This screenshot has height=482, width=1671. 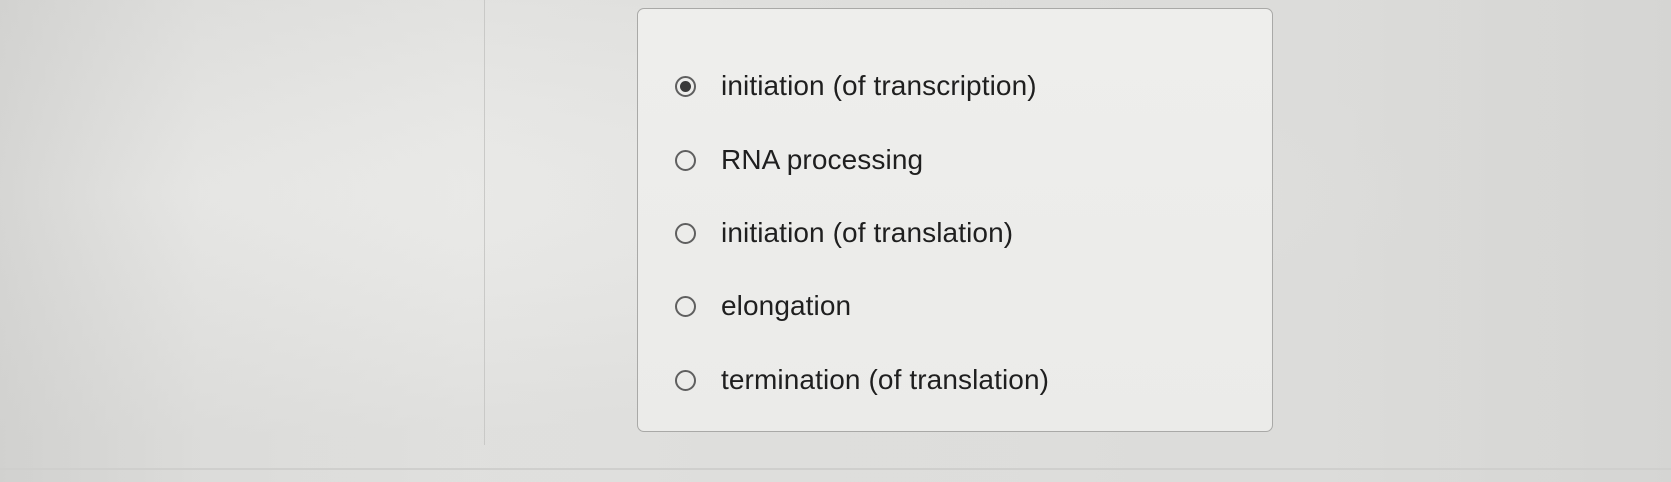 I want to click on option-rna-processing: RNA processing, so click(x=799, y=160).